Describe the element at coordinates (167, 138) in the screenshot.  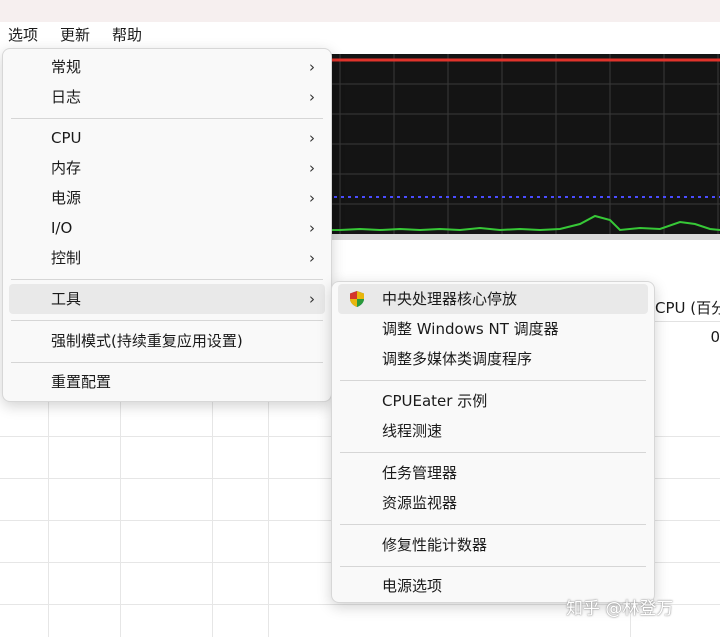
I see `menu-item-cpu: CPU ›` at that location.